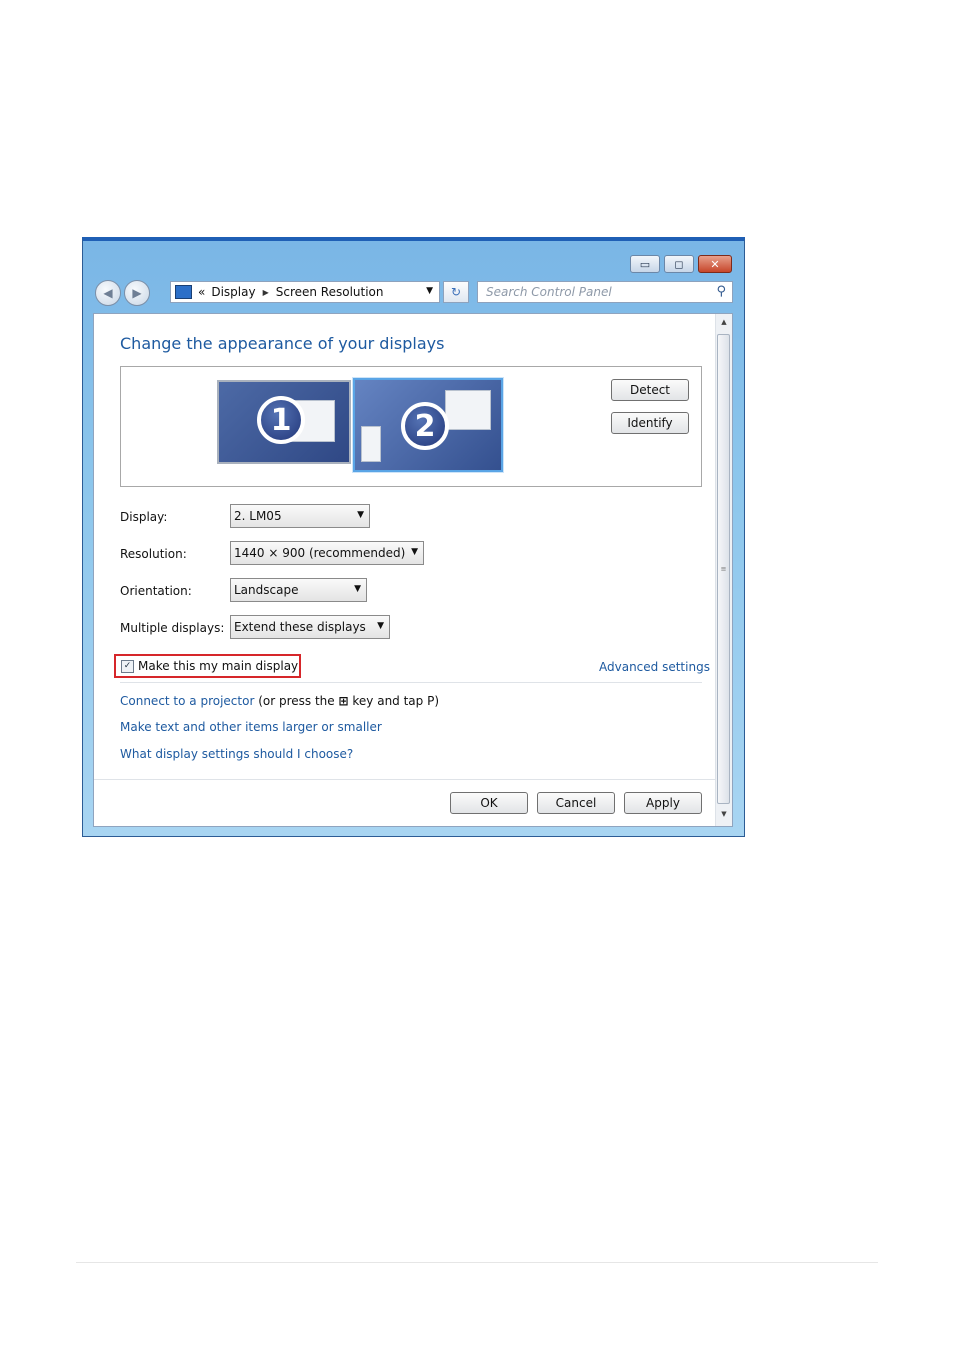  Describe the element at coordinates (144, 517) in the screenshot. I see `display-label: Display:` at that location.